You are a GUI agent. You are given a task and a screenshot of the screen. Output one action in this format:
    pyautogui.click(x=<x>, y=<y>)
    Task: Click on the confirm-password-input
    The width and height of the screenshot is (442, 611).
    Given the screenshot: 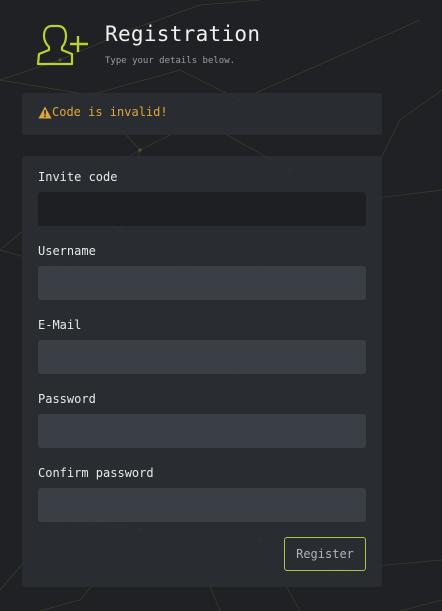 What is the action you would take?
    pyautogui.click(x=202, y=505)
    